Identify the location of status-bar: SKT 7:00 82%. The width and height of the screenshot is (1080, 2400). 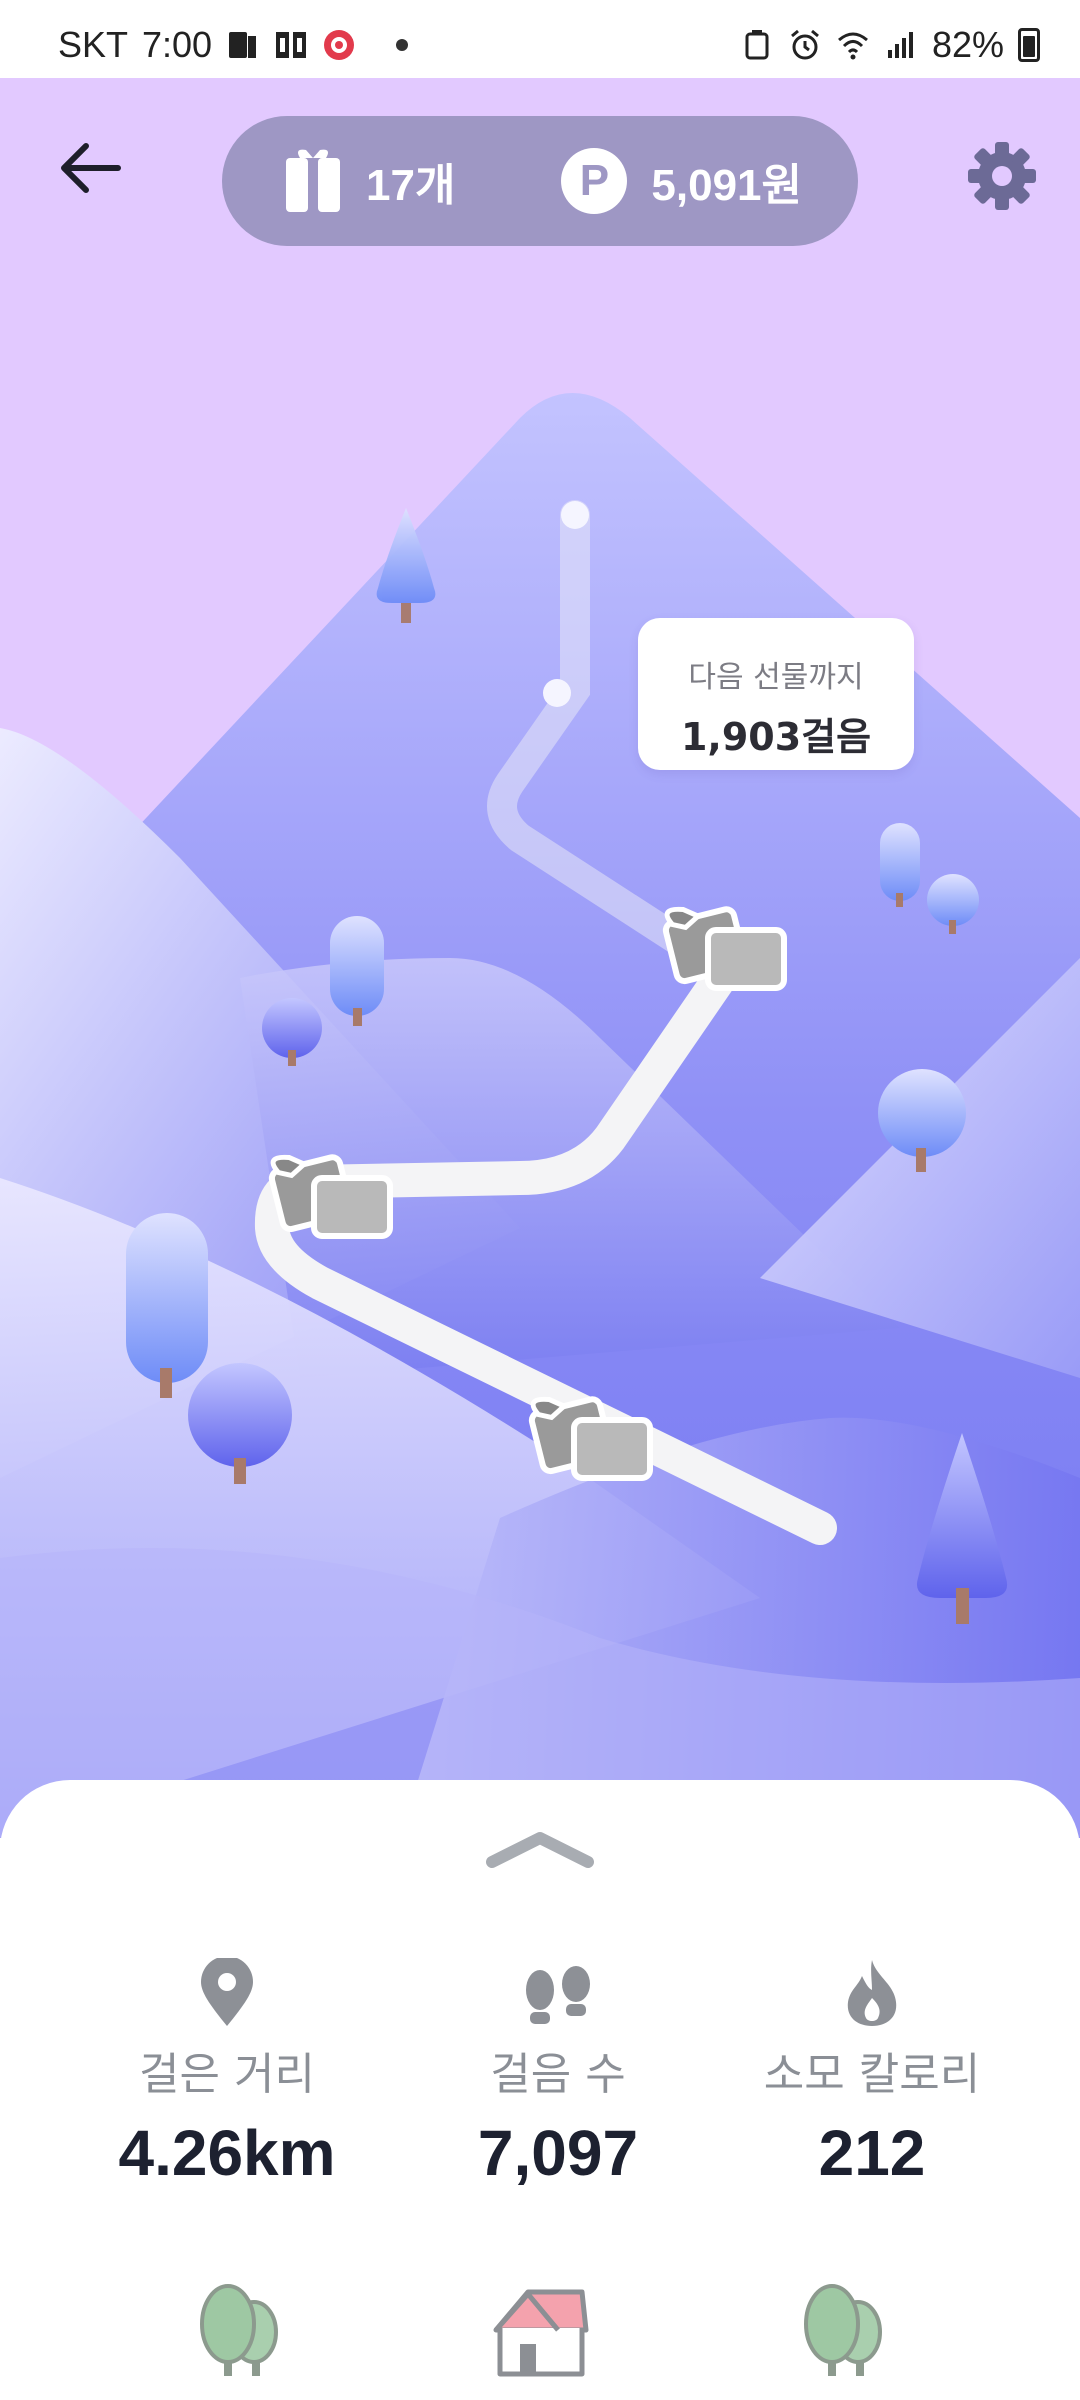
(540, 39).